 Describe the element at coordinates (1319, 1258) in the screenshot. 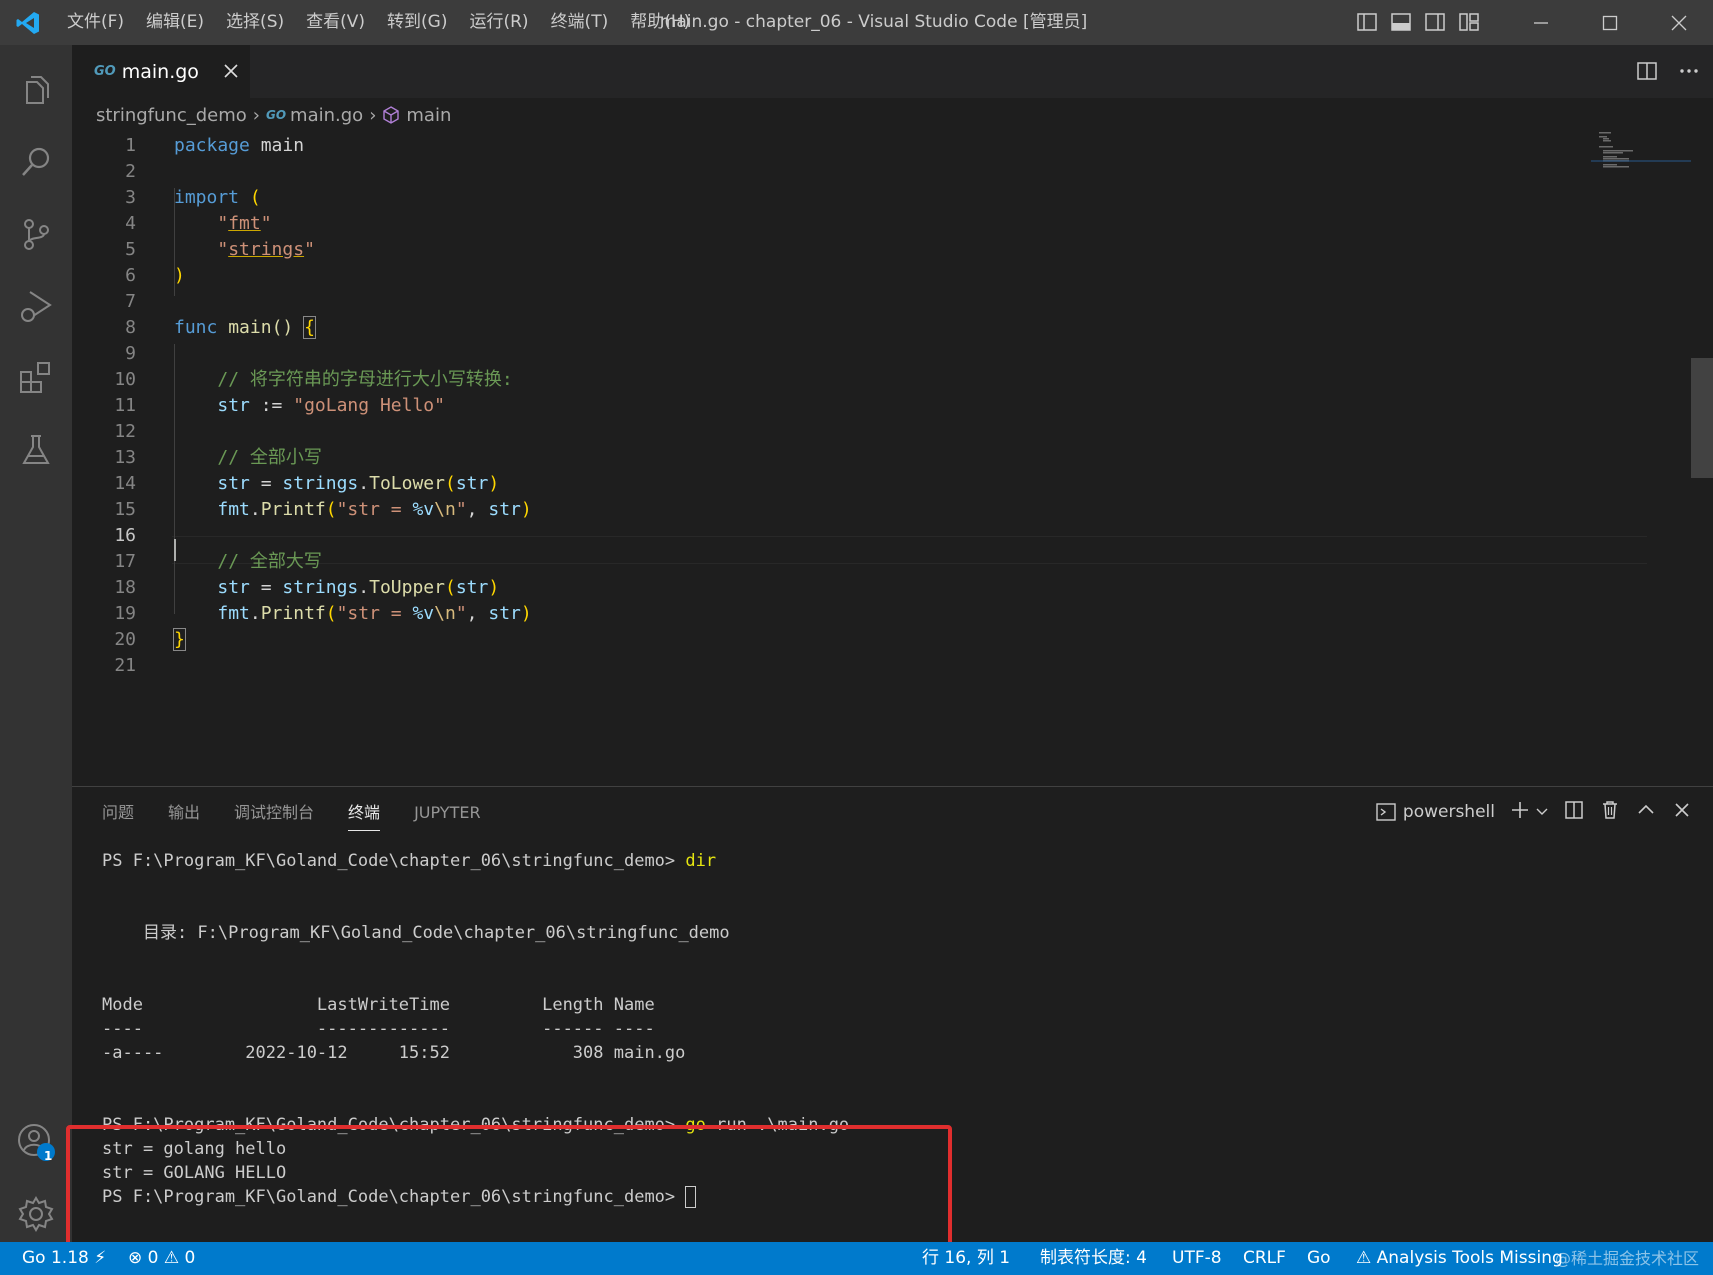

I see `language-mode-status: Go` at that location.